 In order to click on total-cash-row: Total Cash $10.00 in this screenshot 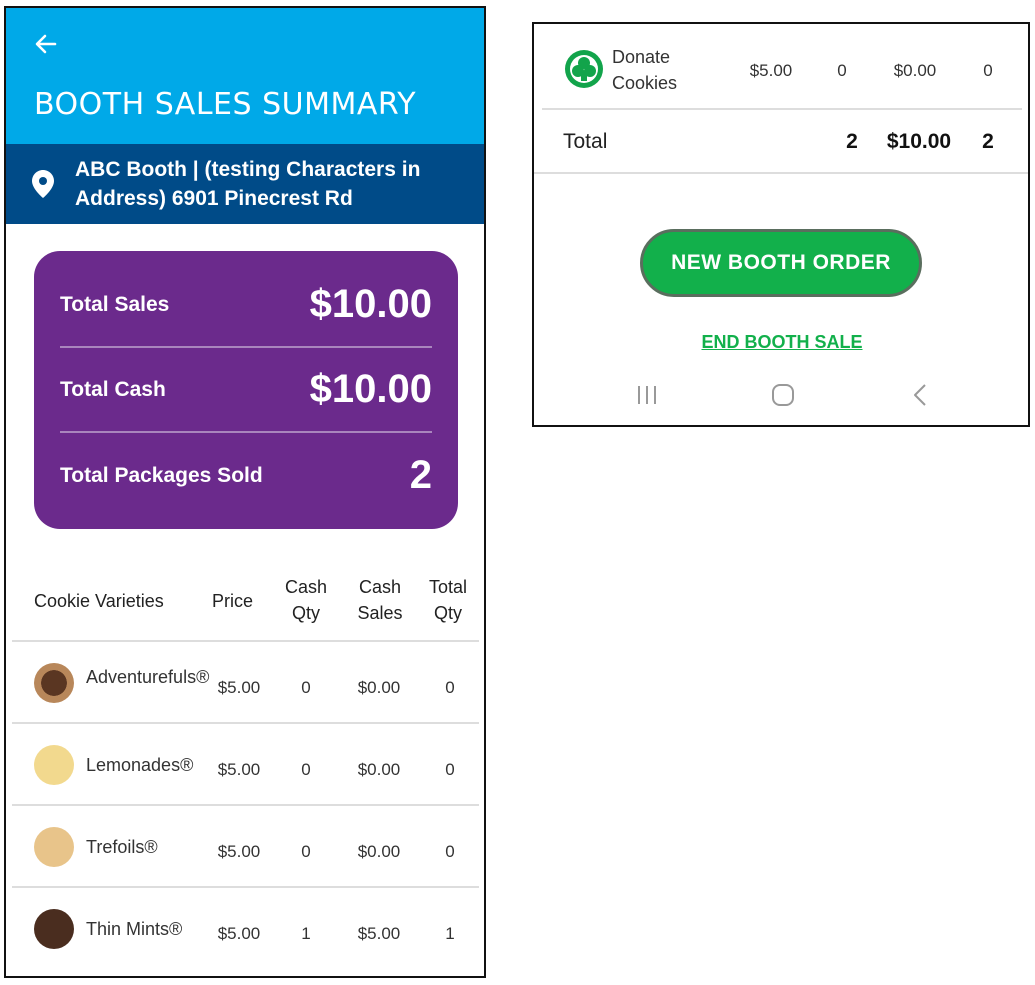, I will do `click(246, 390)`.